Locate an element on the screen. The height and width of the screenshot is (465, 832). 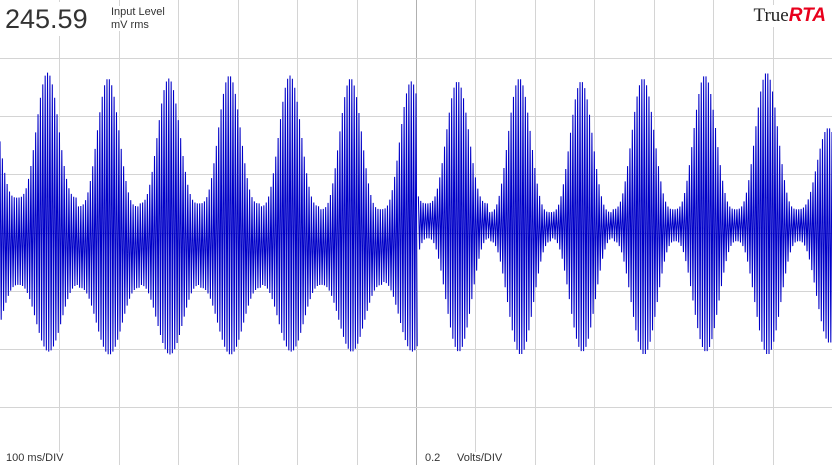
logo-text-true: True is located at coordinates (771, 15).